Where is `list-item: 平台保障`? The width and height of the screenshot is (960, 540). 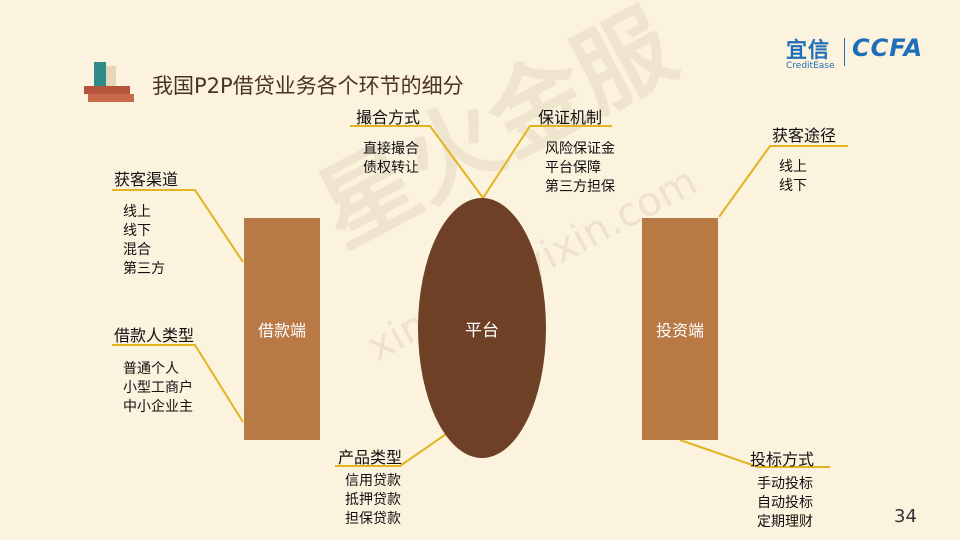 list-item: 平台保障 is located at coordinates (573, 168).